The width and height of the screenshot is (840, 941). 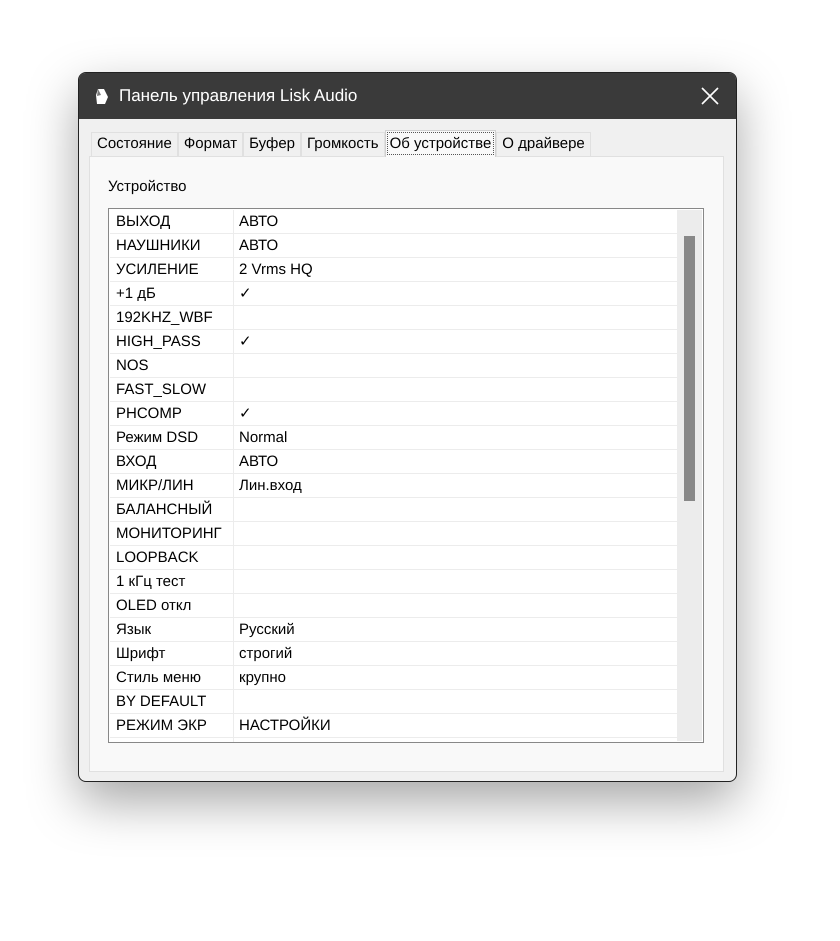 What do you see at coordinates (172, 461) in the screenshot?
I see `table-cell: ВХОД` at bounding box center [172, 461].